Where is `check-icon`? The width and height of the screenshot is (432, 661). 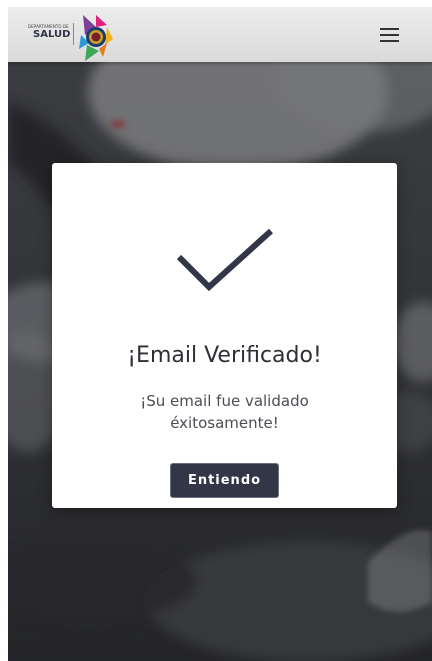 check-icon is located at coordinates (225, 260).